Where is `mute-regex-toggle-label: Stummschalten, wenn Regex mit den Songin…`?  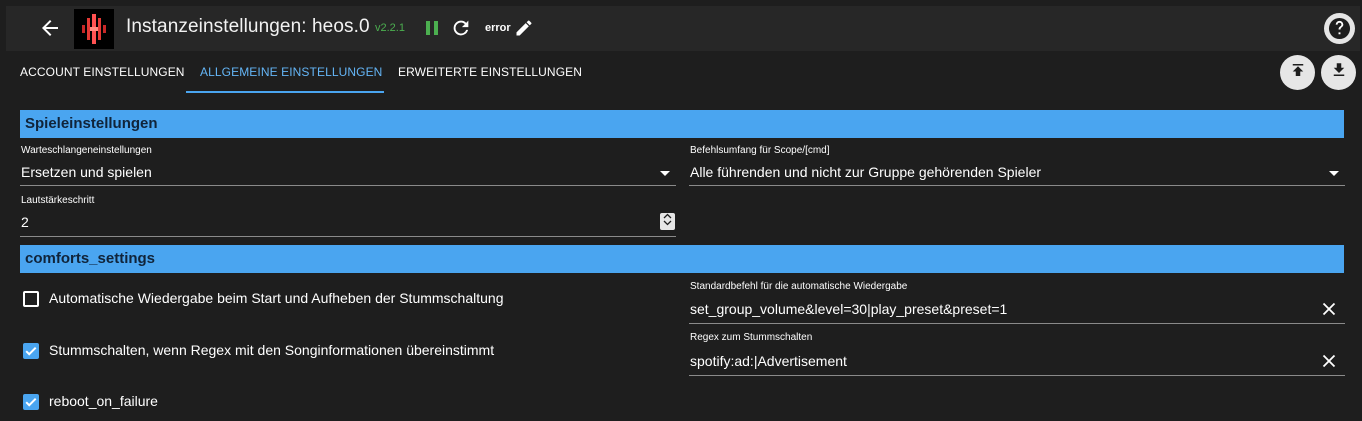
mute-regex-toggle-label: Stummschalten, wenn Regex mit den Songin… is located at coordinates (272, 350).